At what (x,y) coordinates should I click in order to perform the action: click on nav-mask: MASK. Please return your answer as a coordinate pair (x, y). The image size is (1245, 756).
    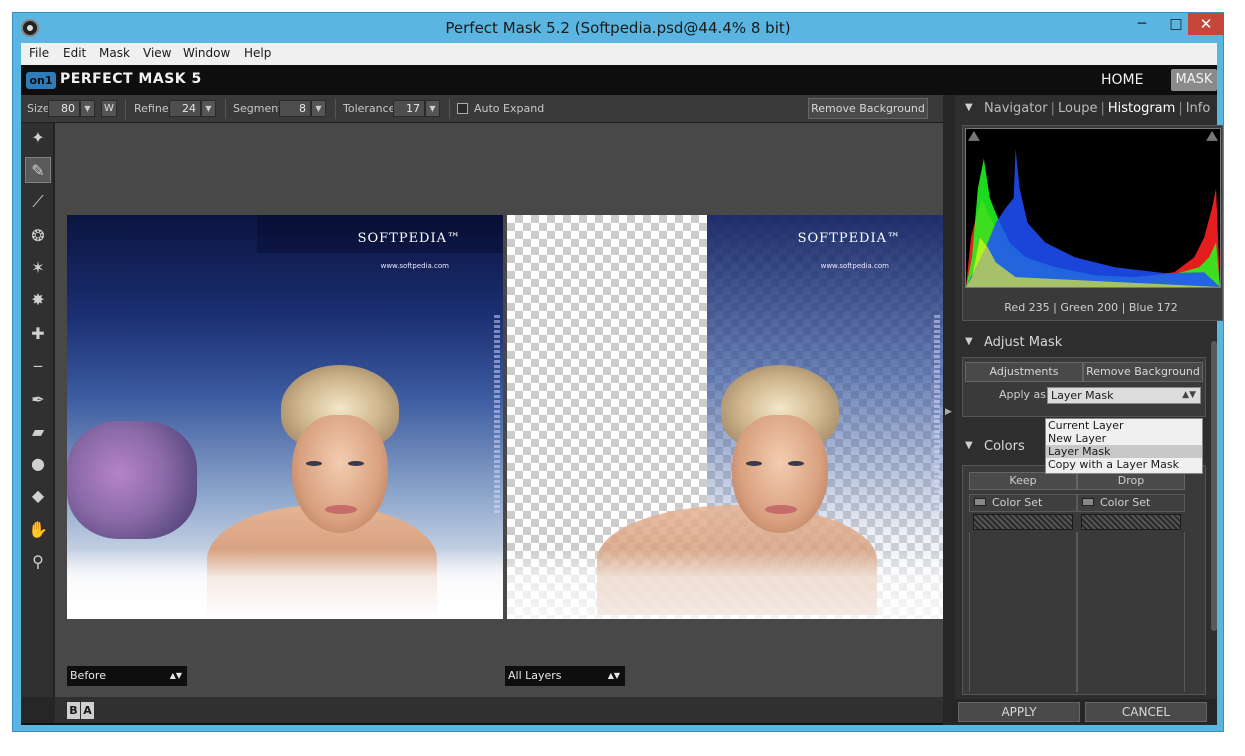
    Looking at the image, I should click on (1194, 80).